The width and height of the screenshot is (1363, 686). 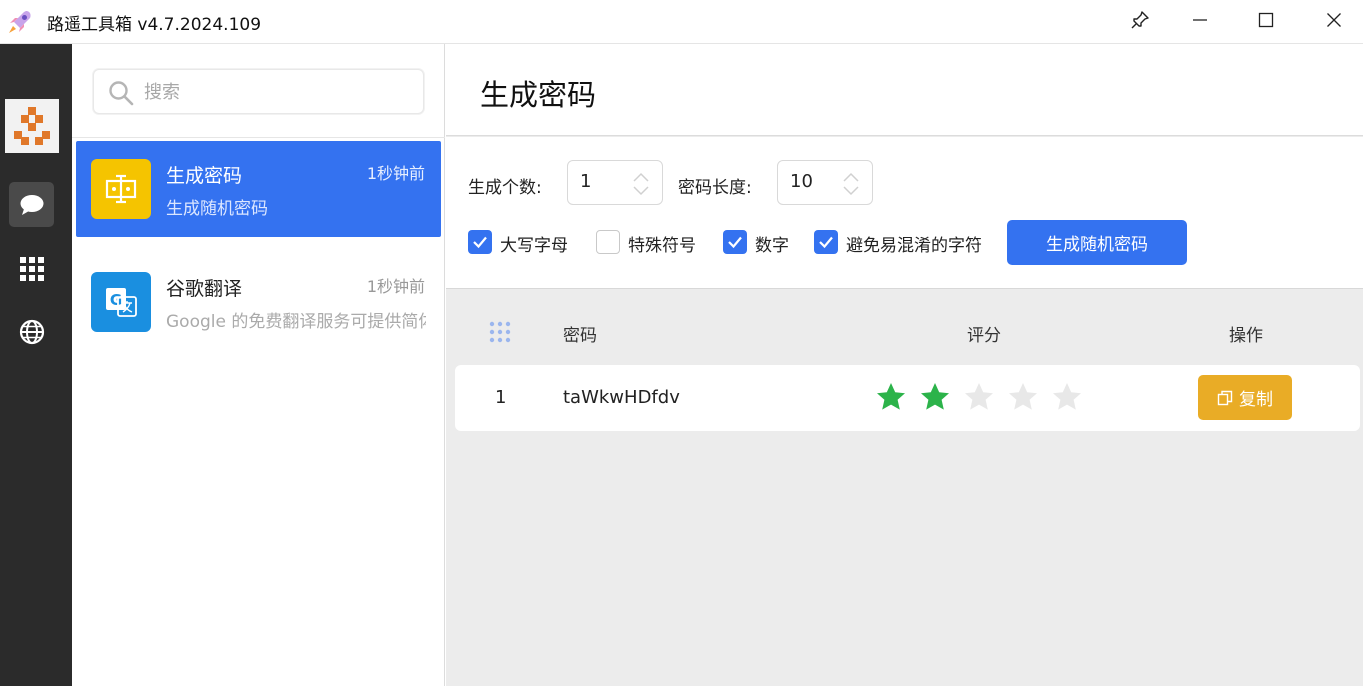 What do you see at coordinates (615, 182) in the screenshot?
I see `count-stepper: 1` at bounding box center [615, 182].